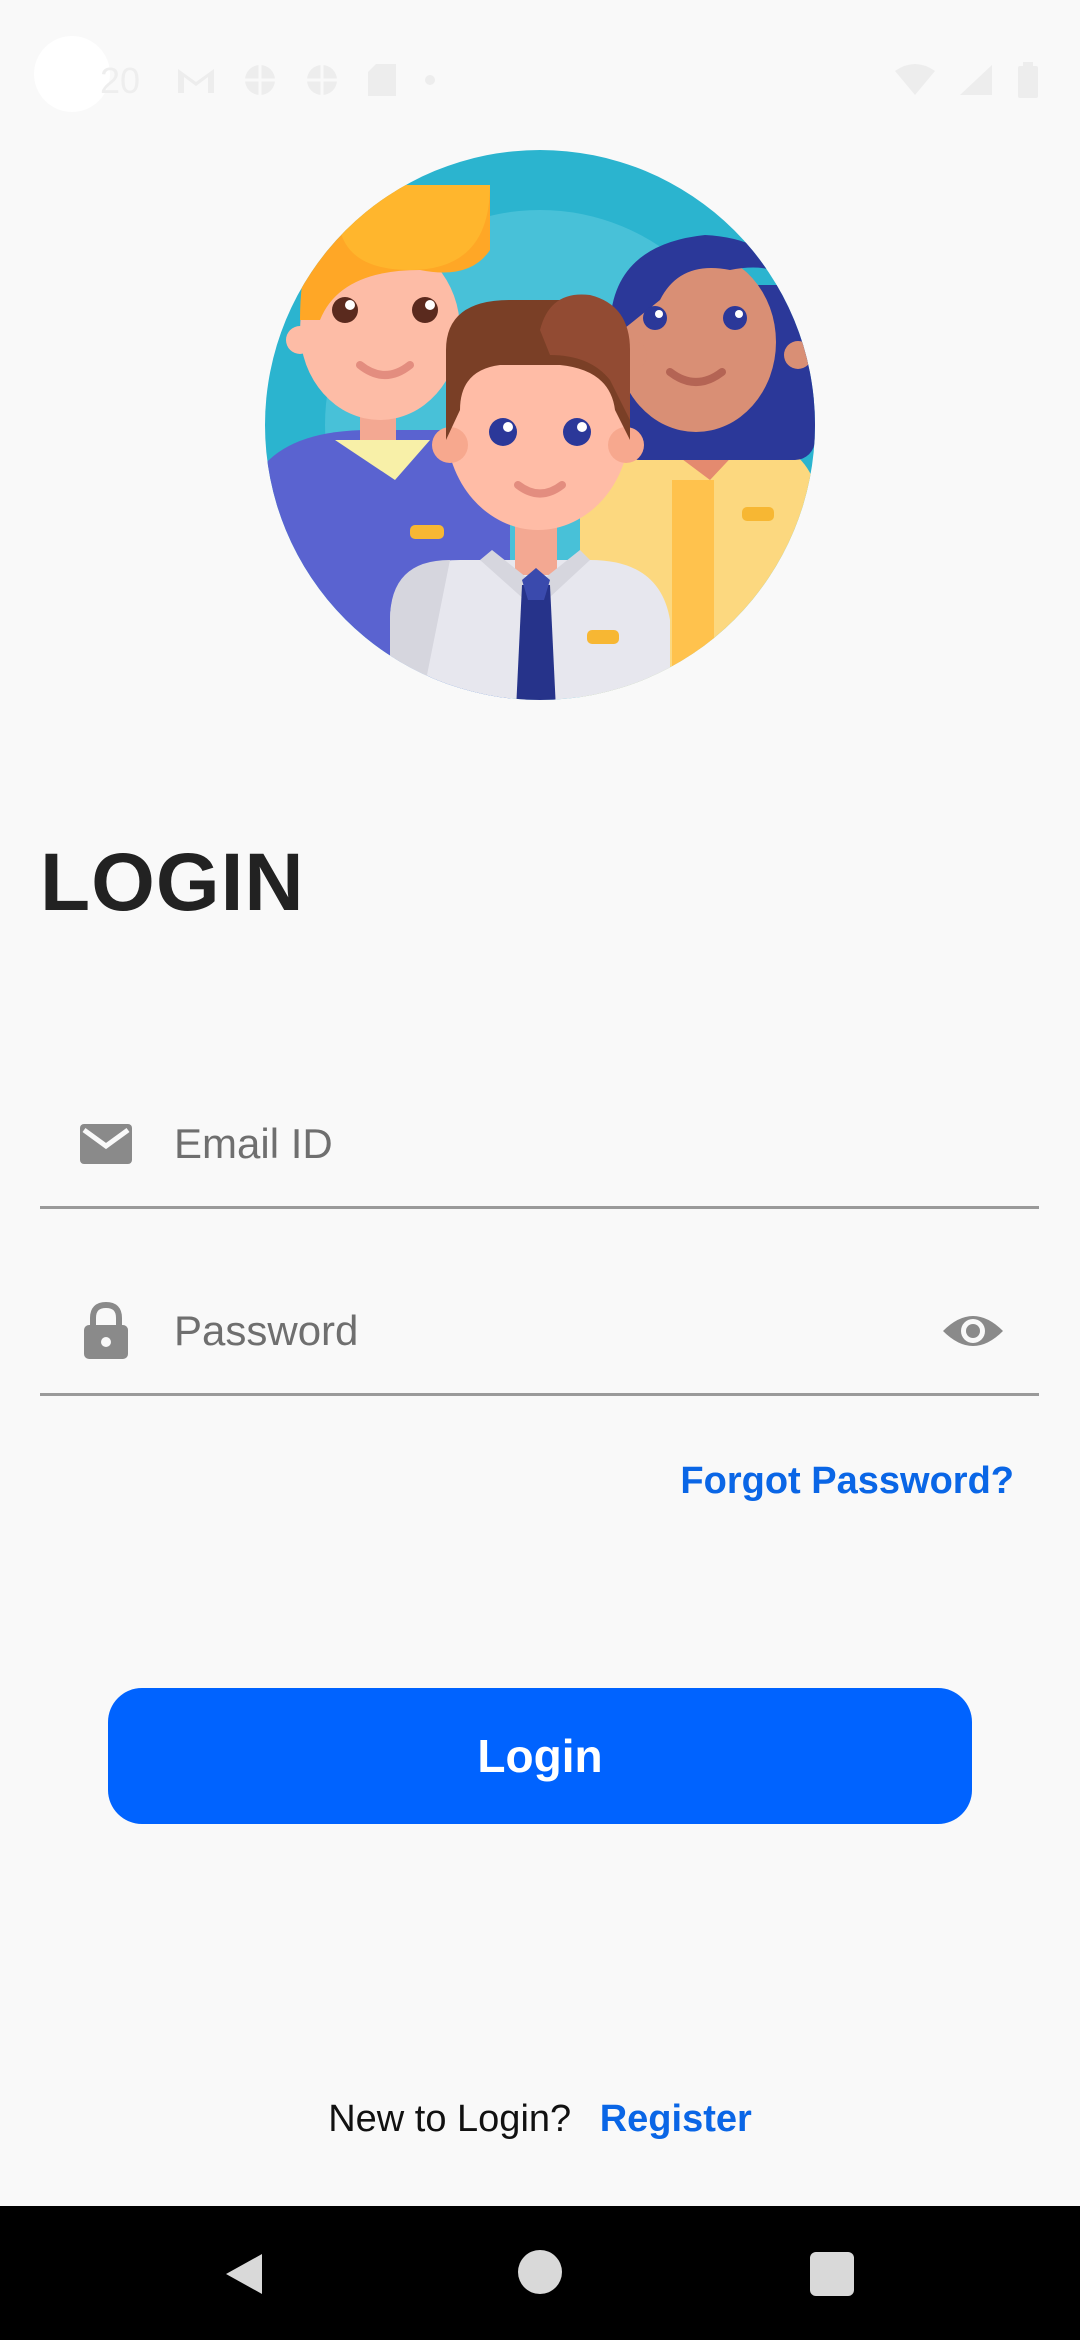 The image size is (1080, 2340). What do you see at coordinates (196, 81) in the screenshot?
I see `gmail-icon` at bounding box center [196, 81].